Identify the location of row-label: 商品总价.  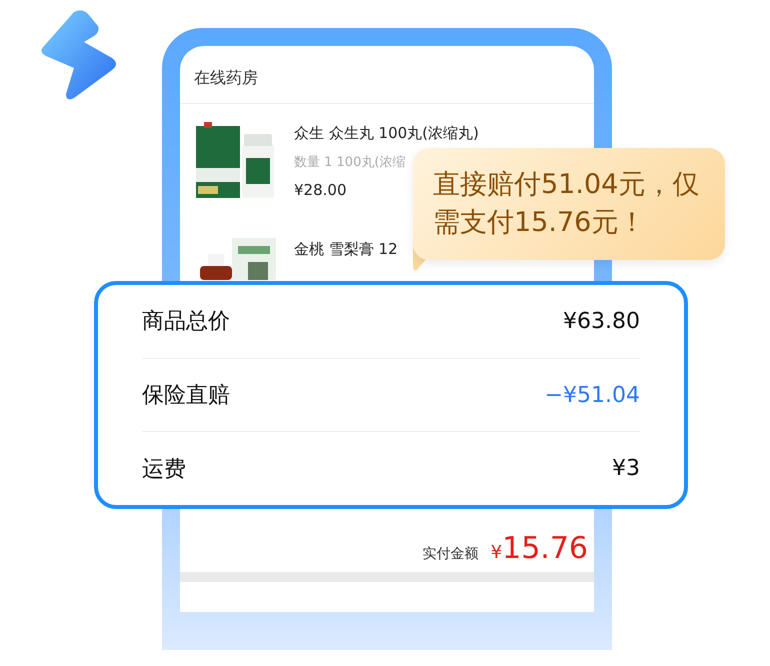
(186, 322).